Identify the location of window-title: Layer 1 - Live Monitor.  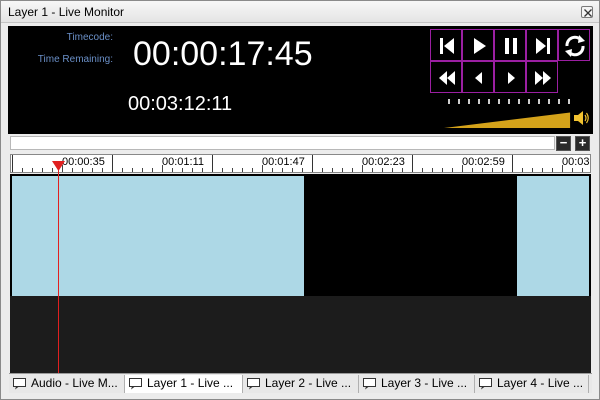
(66, 12).